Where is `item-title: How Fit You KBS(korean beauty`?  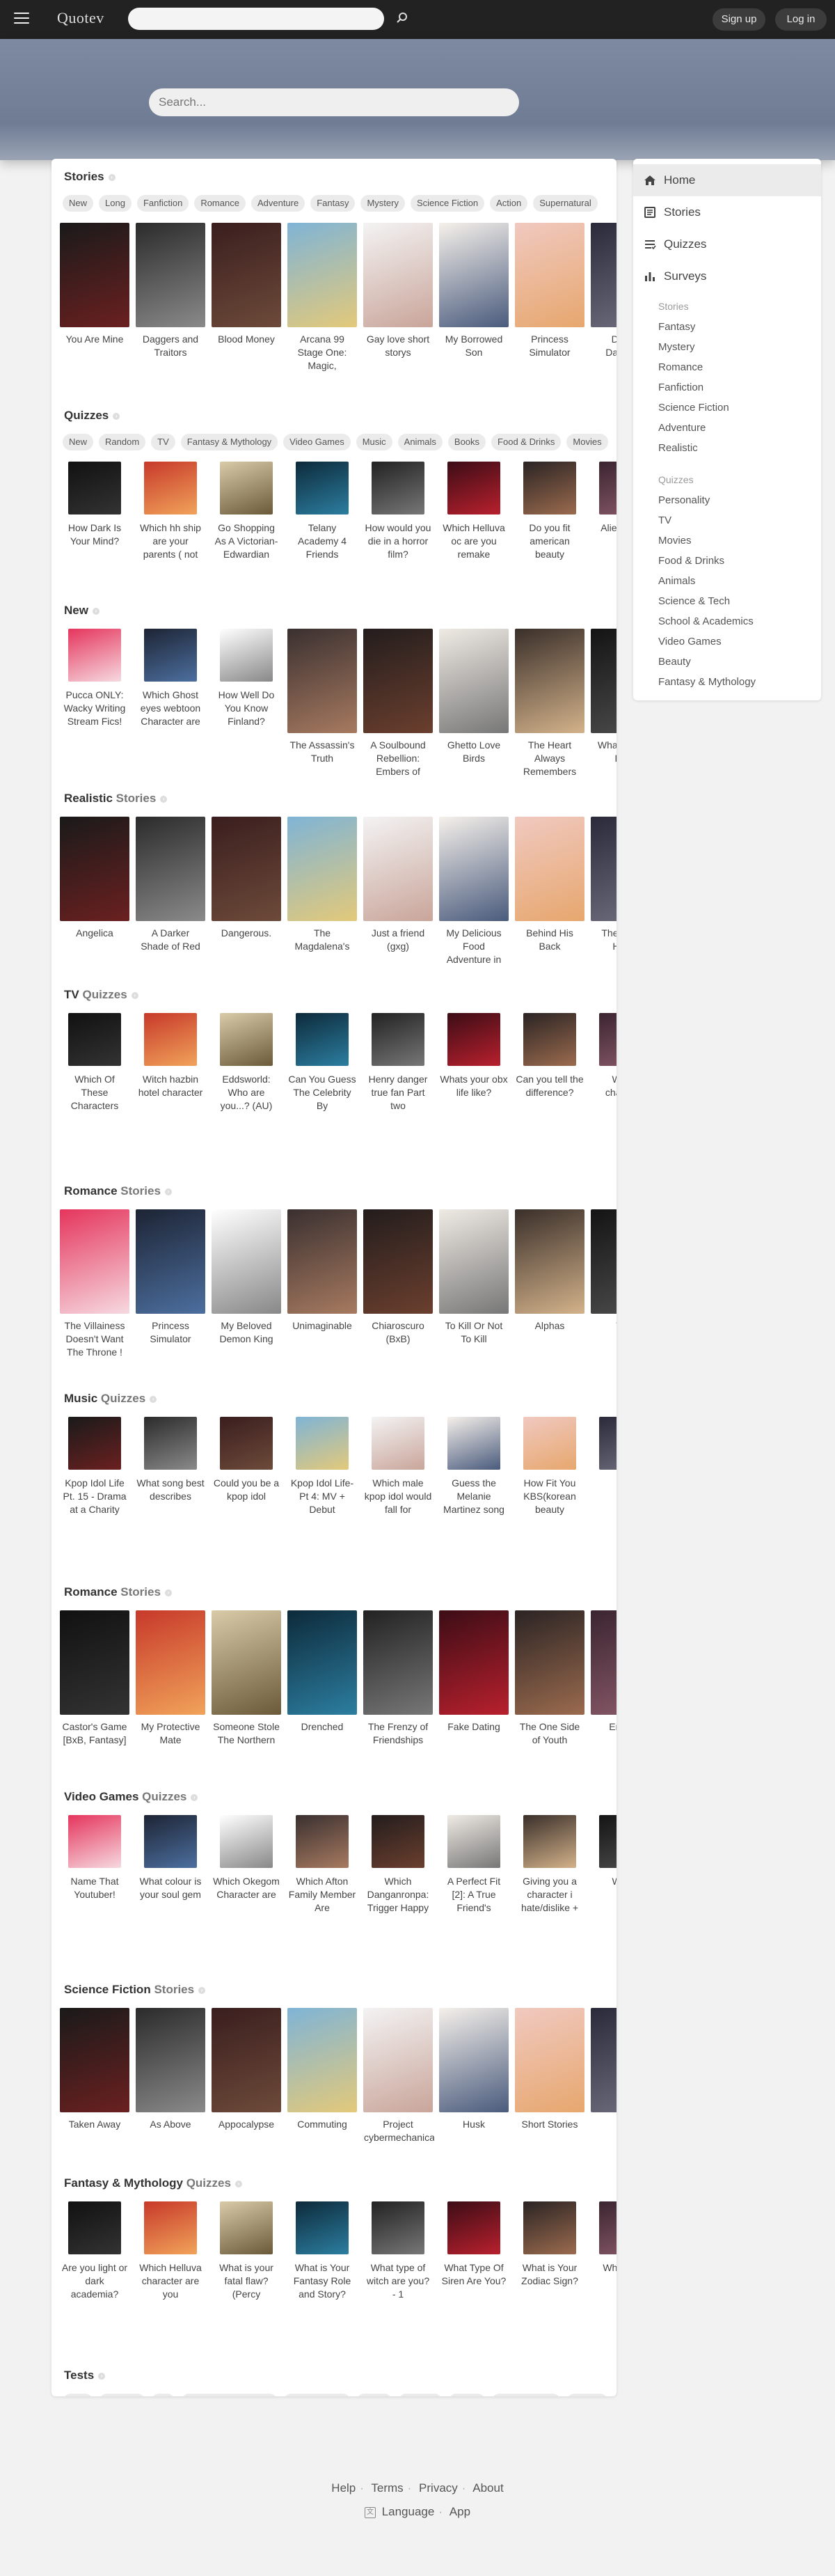
item-title: How Fit You KBS(korean beauty is located at coordinates (550, 1503).